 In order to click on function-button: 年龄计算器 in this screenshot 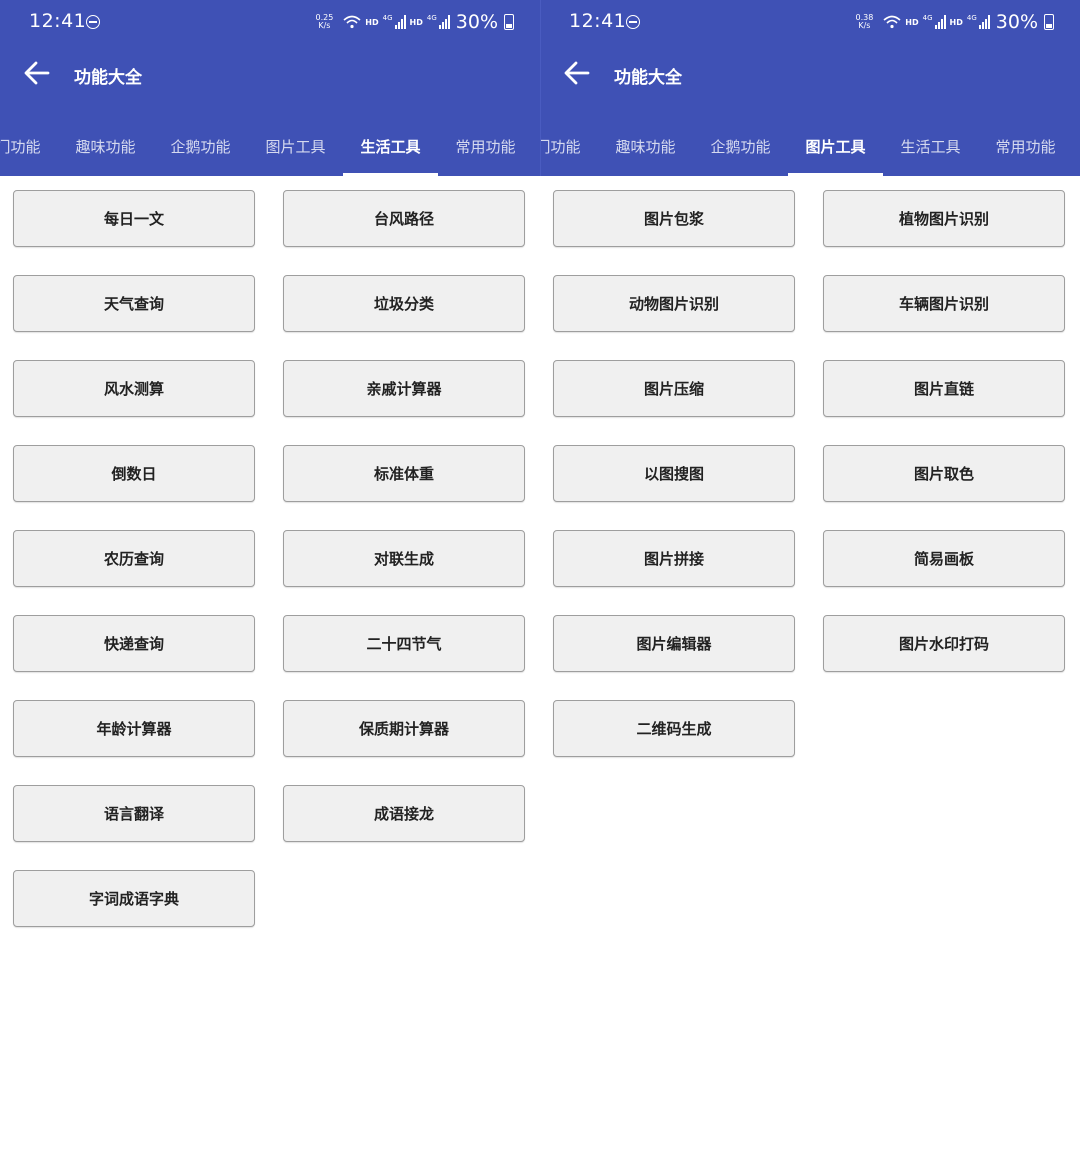, I will do `click(134, 728)`.